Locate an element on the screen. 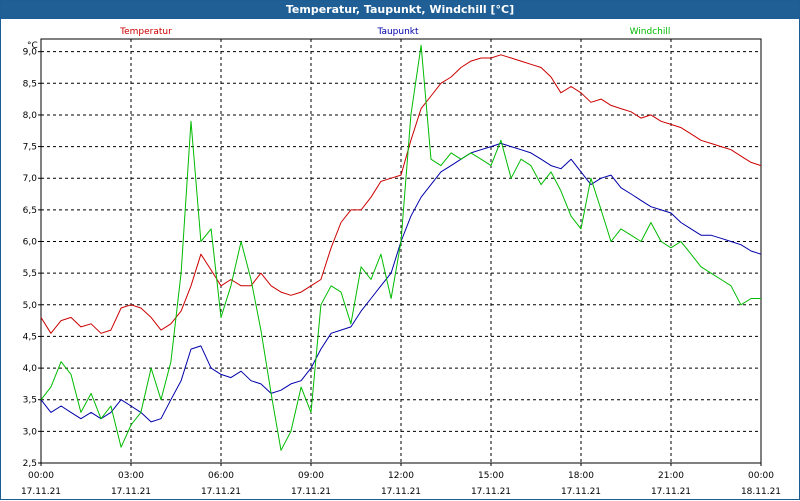 This screenshot has height=501, width=800. y-tick-label: 6,0 is located at coordinates (30, 243).